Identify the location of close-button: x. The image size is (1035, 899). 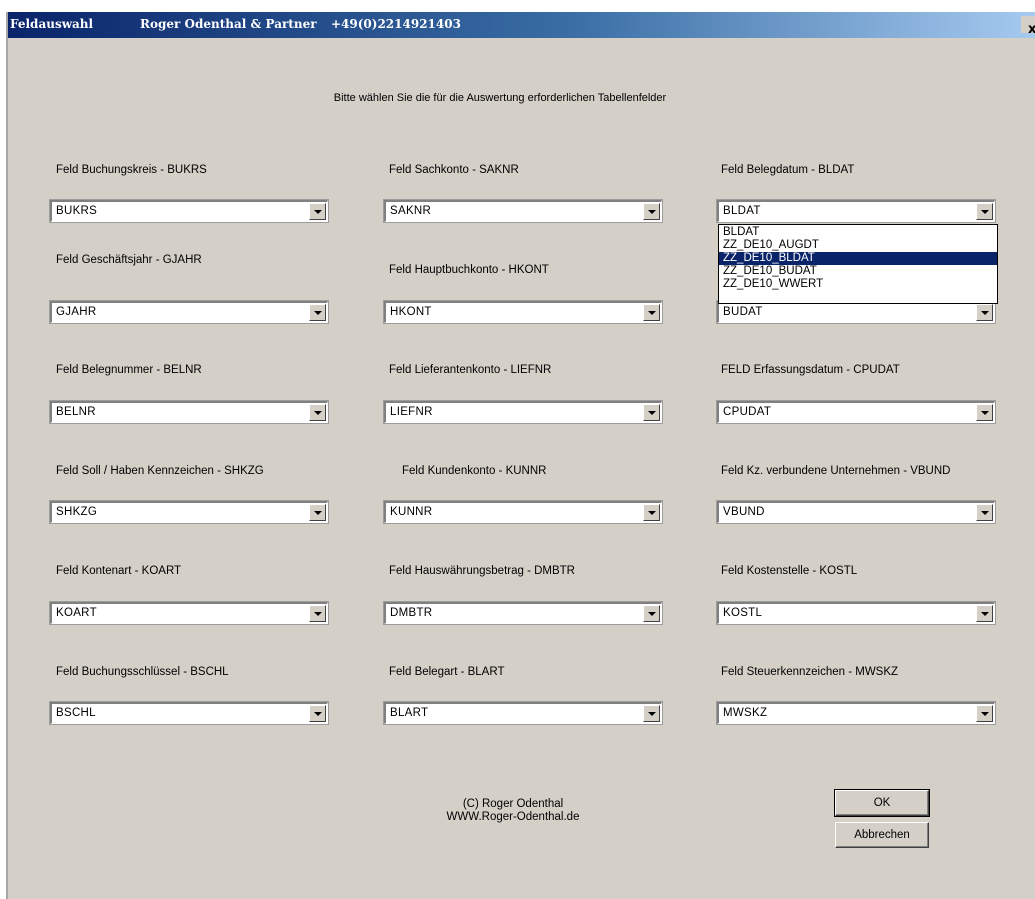
(1028, 26).